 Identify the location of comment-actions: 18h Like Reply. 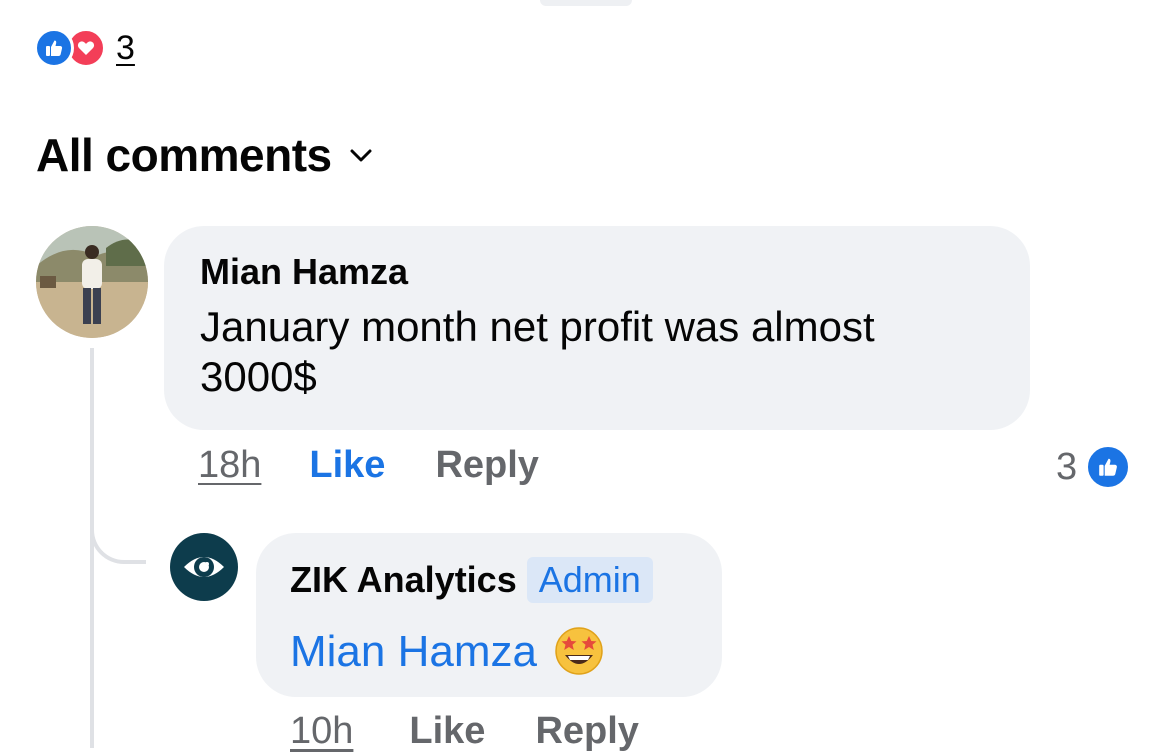
(368, 465).